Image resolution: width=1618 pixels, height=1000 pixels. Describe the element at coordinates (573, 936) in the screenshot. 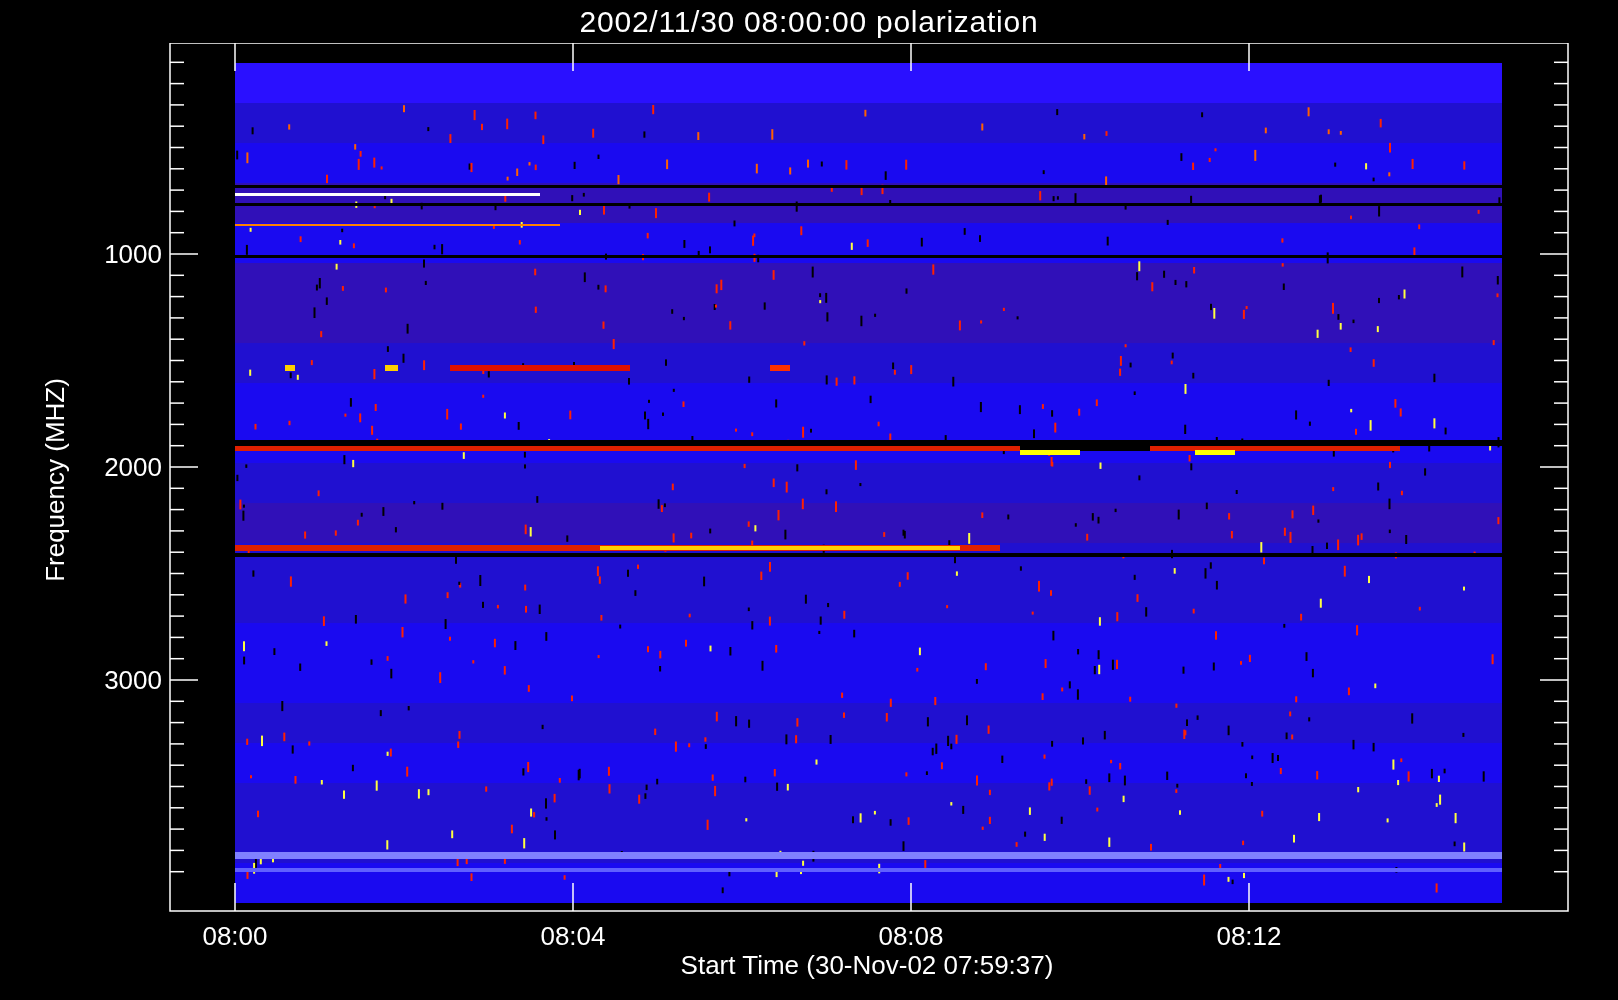

I see `x-tick-label: 08:04` at that location.